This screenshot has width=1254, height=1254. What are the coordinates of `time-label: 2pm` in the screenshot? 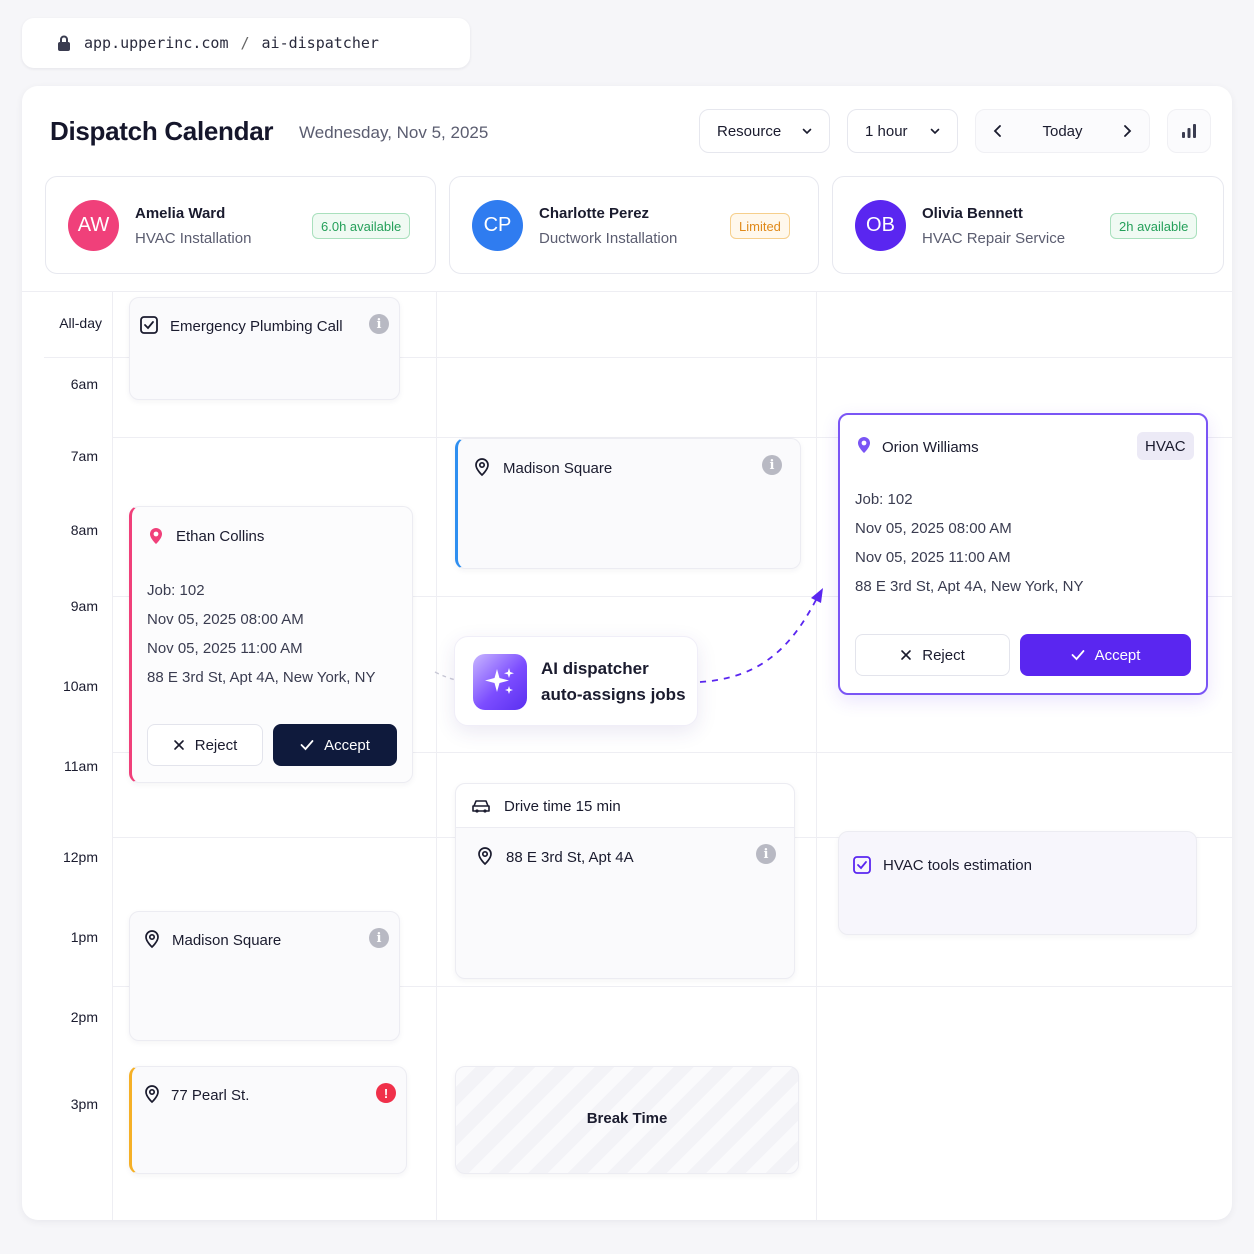 It's located at (84, 1017).